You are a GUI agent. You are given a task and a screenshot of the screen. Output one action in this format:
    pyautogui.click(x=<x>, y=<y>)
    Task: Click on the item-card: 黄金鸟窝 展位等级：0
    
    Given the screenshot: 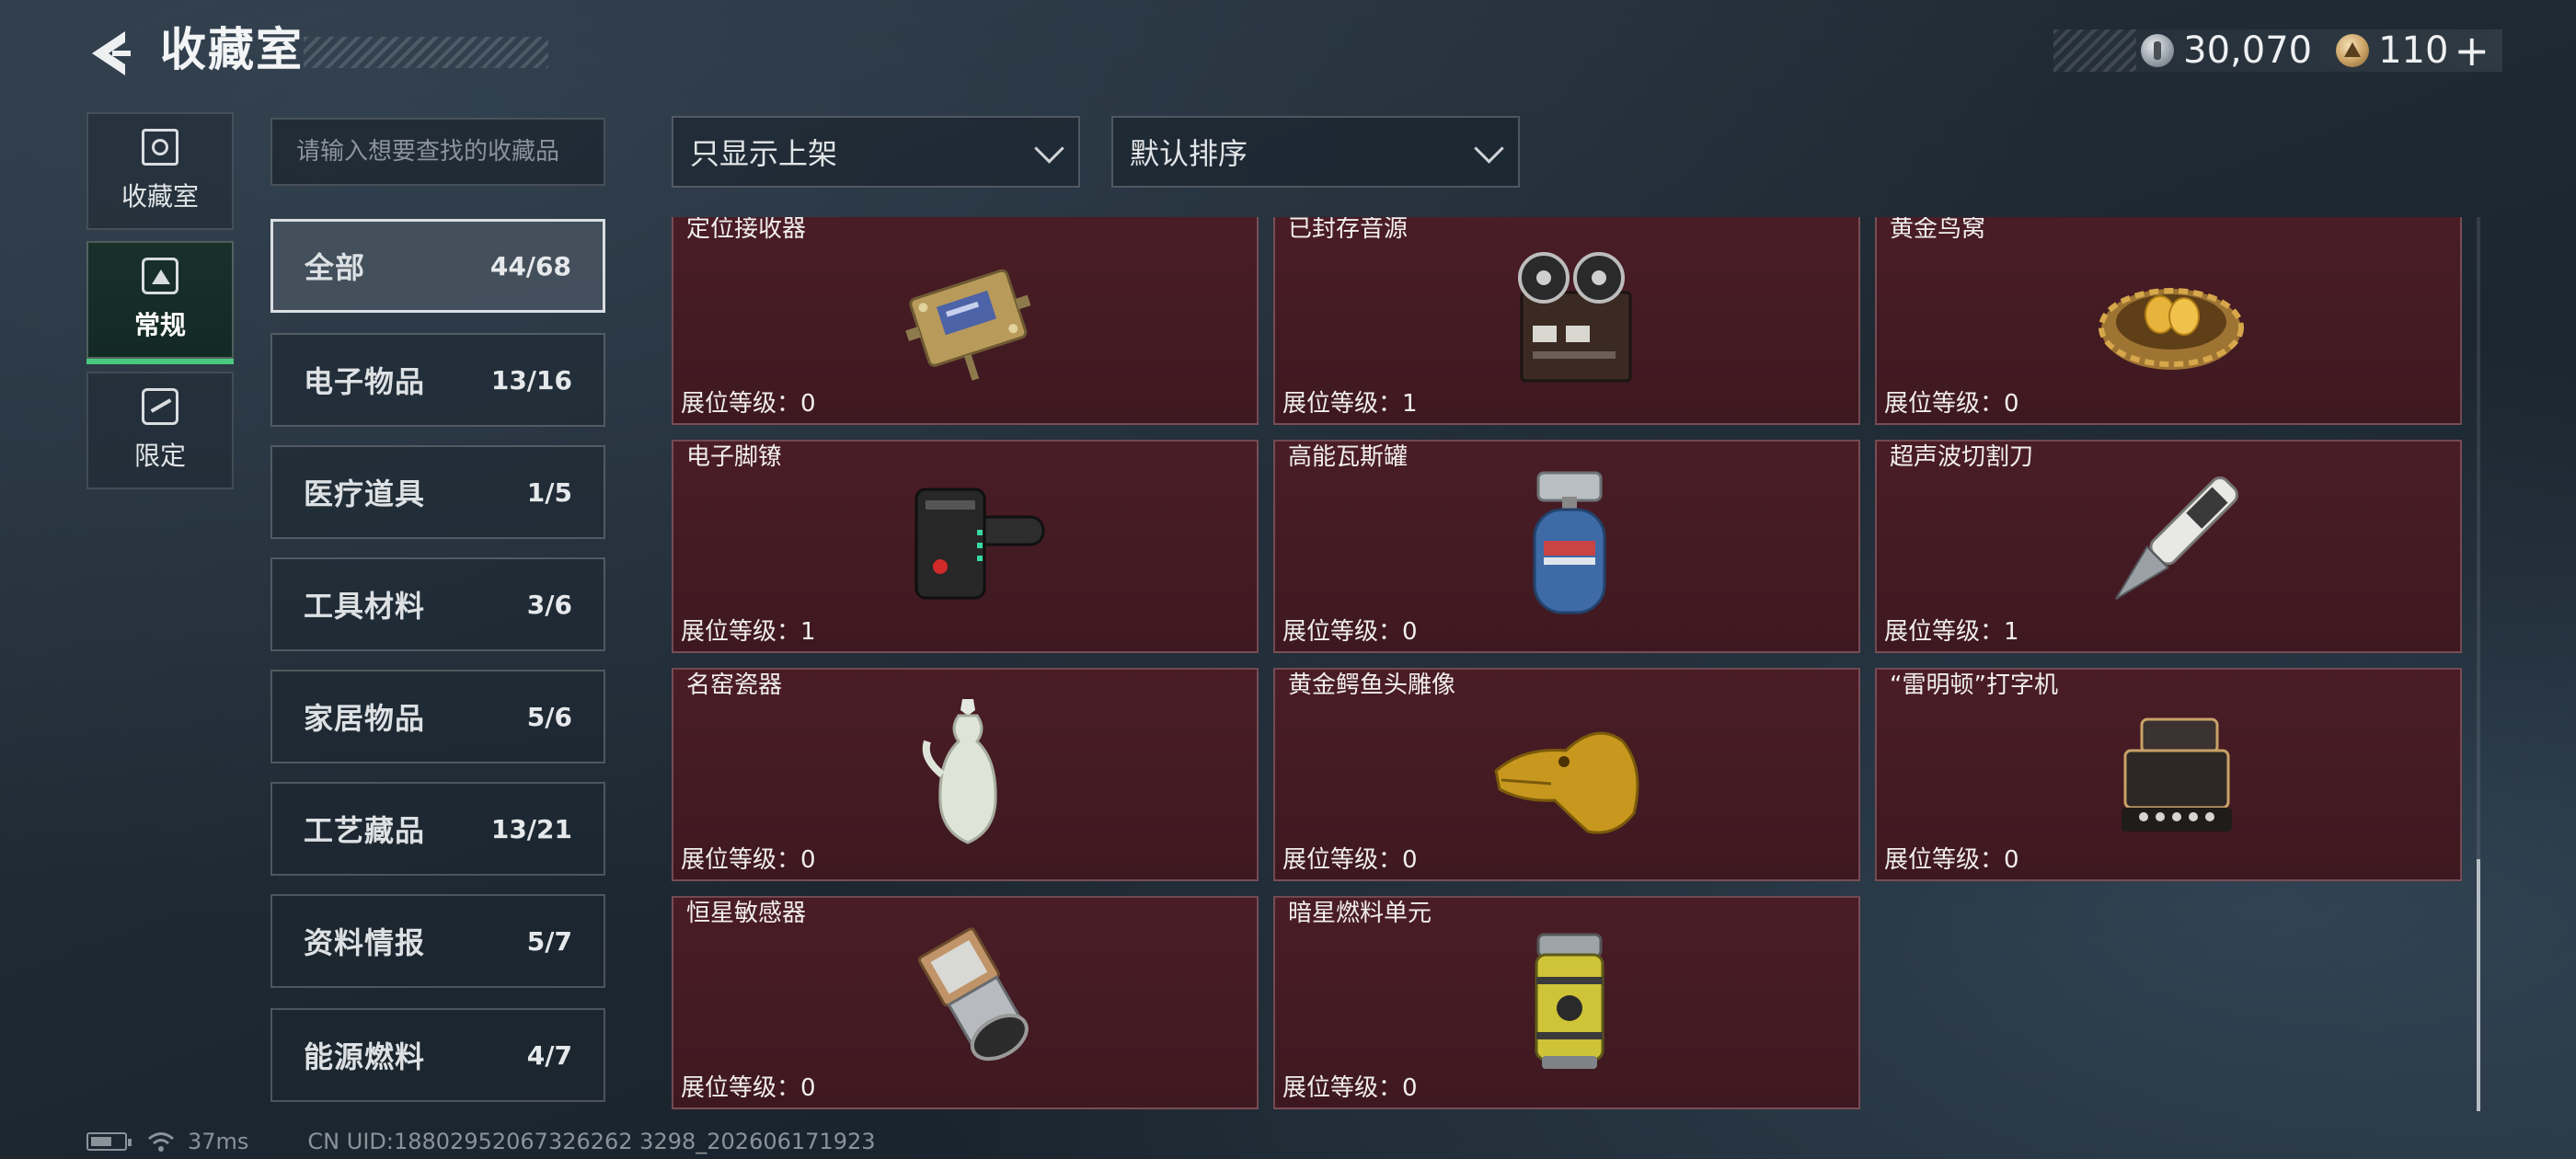 What is the action you would take?
    pyautogui.click(x=2168, y=321)
    